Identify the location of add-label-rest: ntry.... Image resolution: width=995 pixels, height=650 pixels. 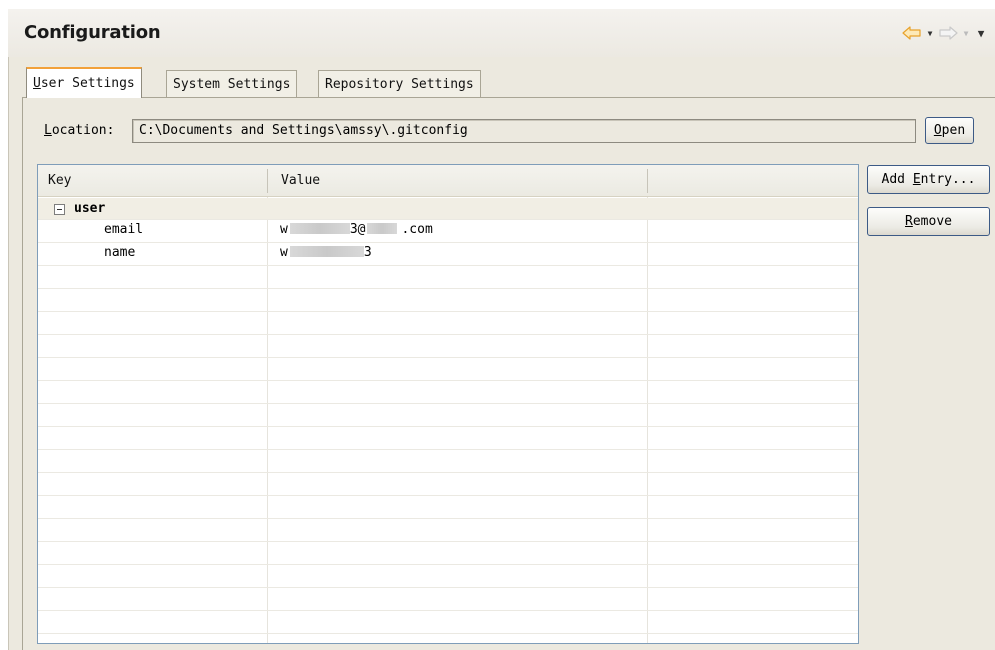
(948, 179).